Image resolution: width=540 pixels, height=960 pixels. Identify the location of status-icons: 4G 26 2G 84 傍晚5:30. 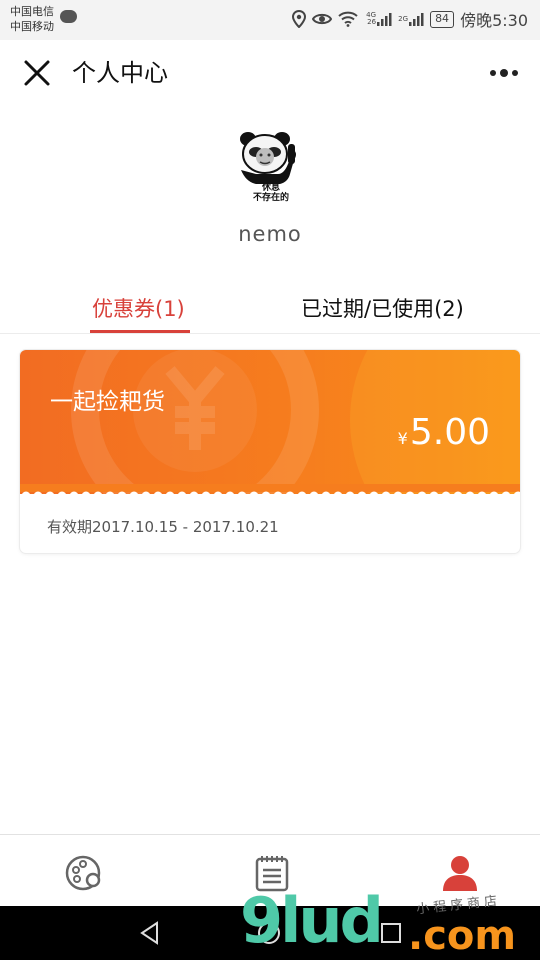
(410, 19).